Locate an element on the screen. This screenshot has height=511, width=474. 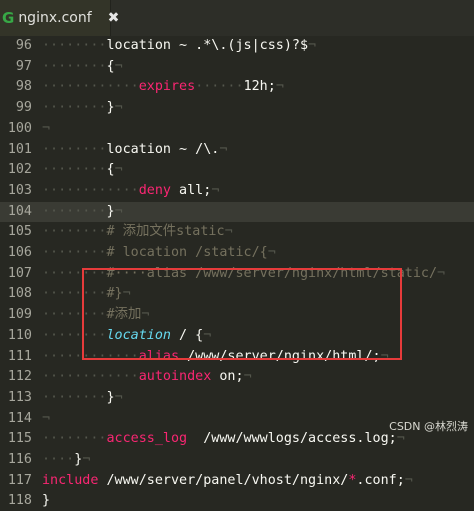
code-line: 98 ············expires······12h;¬ is located at coordinates (237, 87).